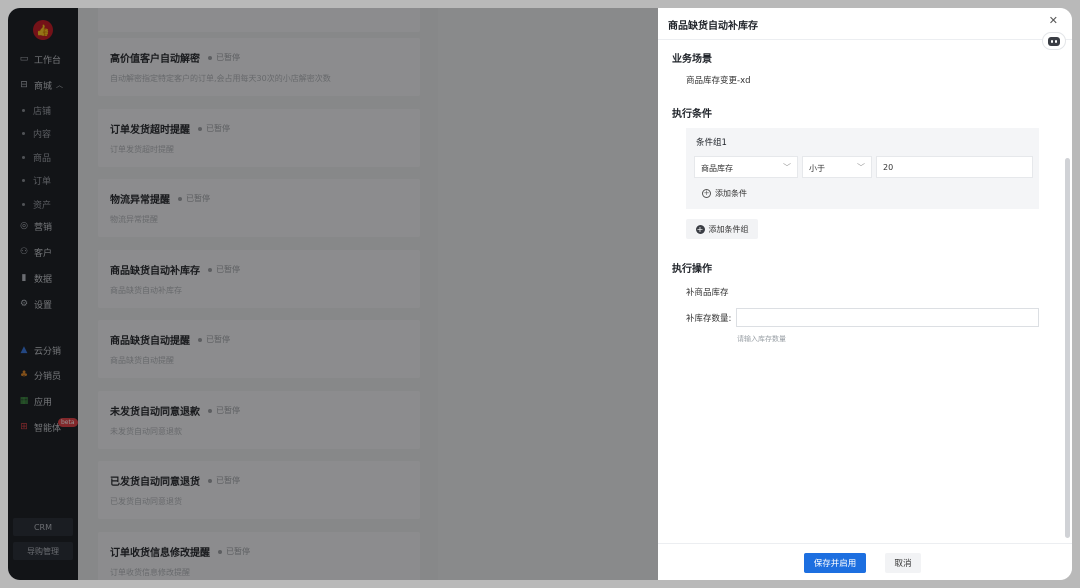 The width and height of the screenshot is (1080, 588). What do you see at coordinates (1067, 348) in the screenshot?
I see `scrollbar` at bounding box center [1067, 348].